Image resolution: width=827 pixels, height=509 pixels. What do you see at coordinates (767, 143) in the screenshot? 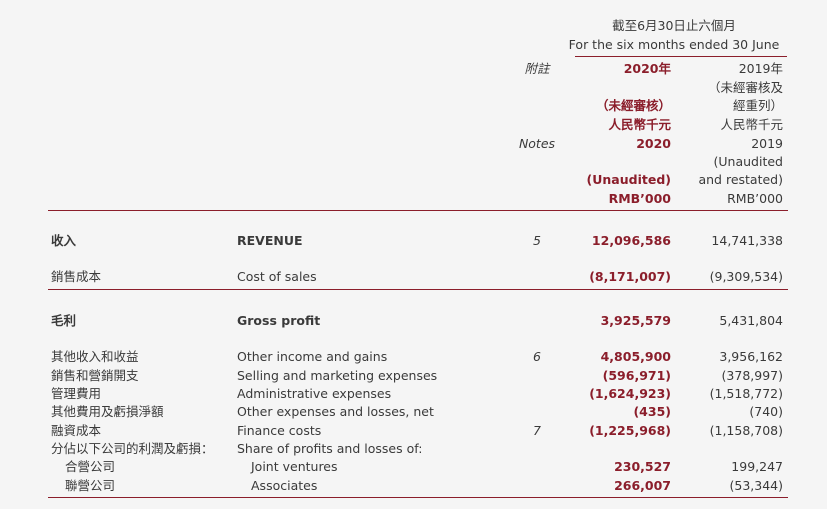
I see `col2019-year-en: 2019` at bounding box center [767, 143].